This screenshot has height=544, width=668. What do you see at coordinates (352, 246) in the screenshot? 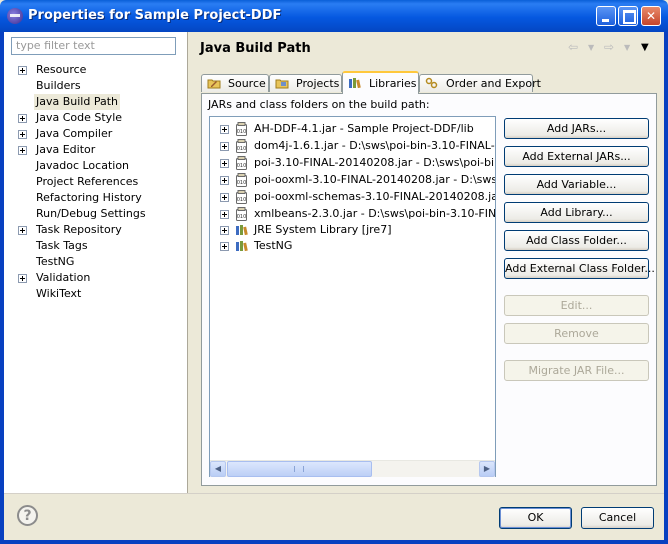
I see `list-item: TestNG` at bounding box center [352, 246].